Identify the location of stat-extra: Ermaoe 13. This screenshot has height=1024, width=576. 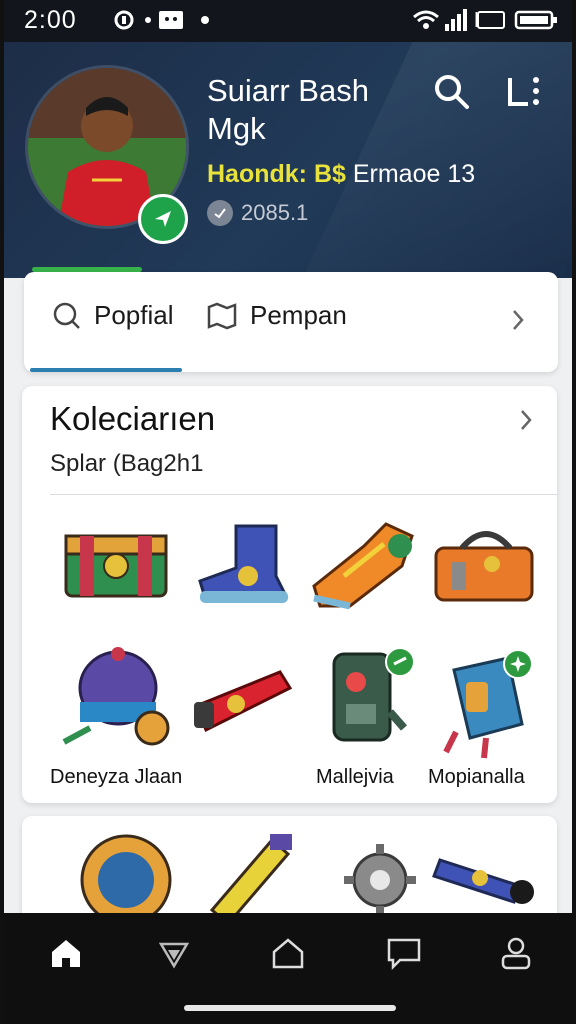
(414, 174).